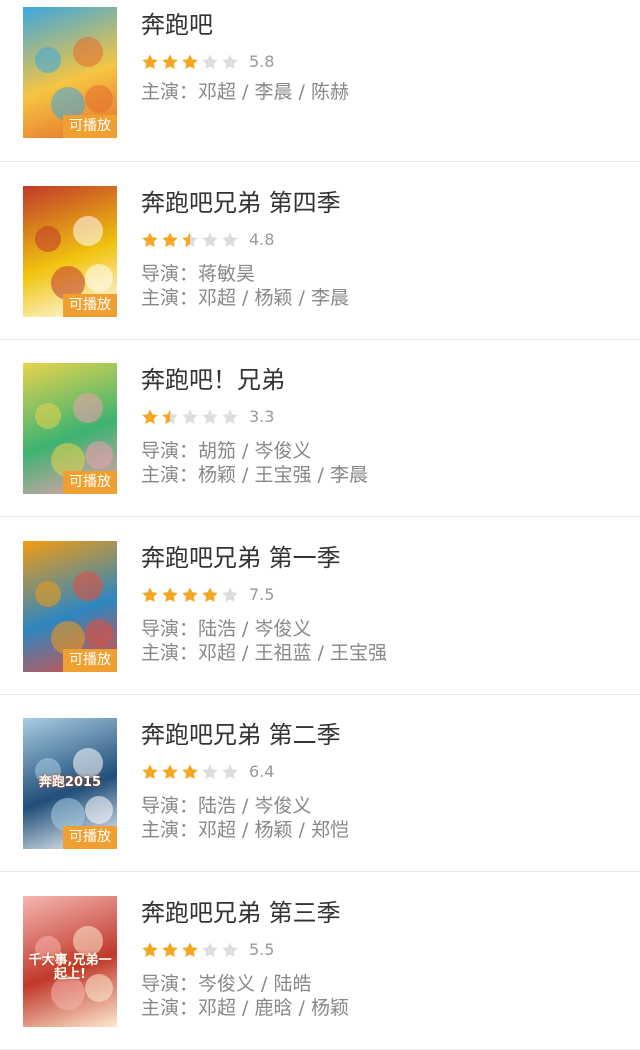 This screenshot has height=1050, width=640. I want to click on poster-headline: 奔跑2015, so click(70, 782).